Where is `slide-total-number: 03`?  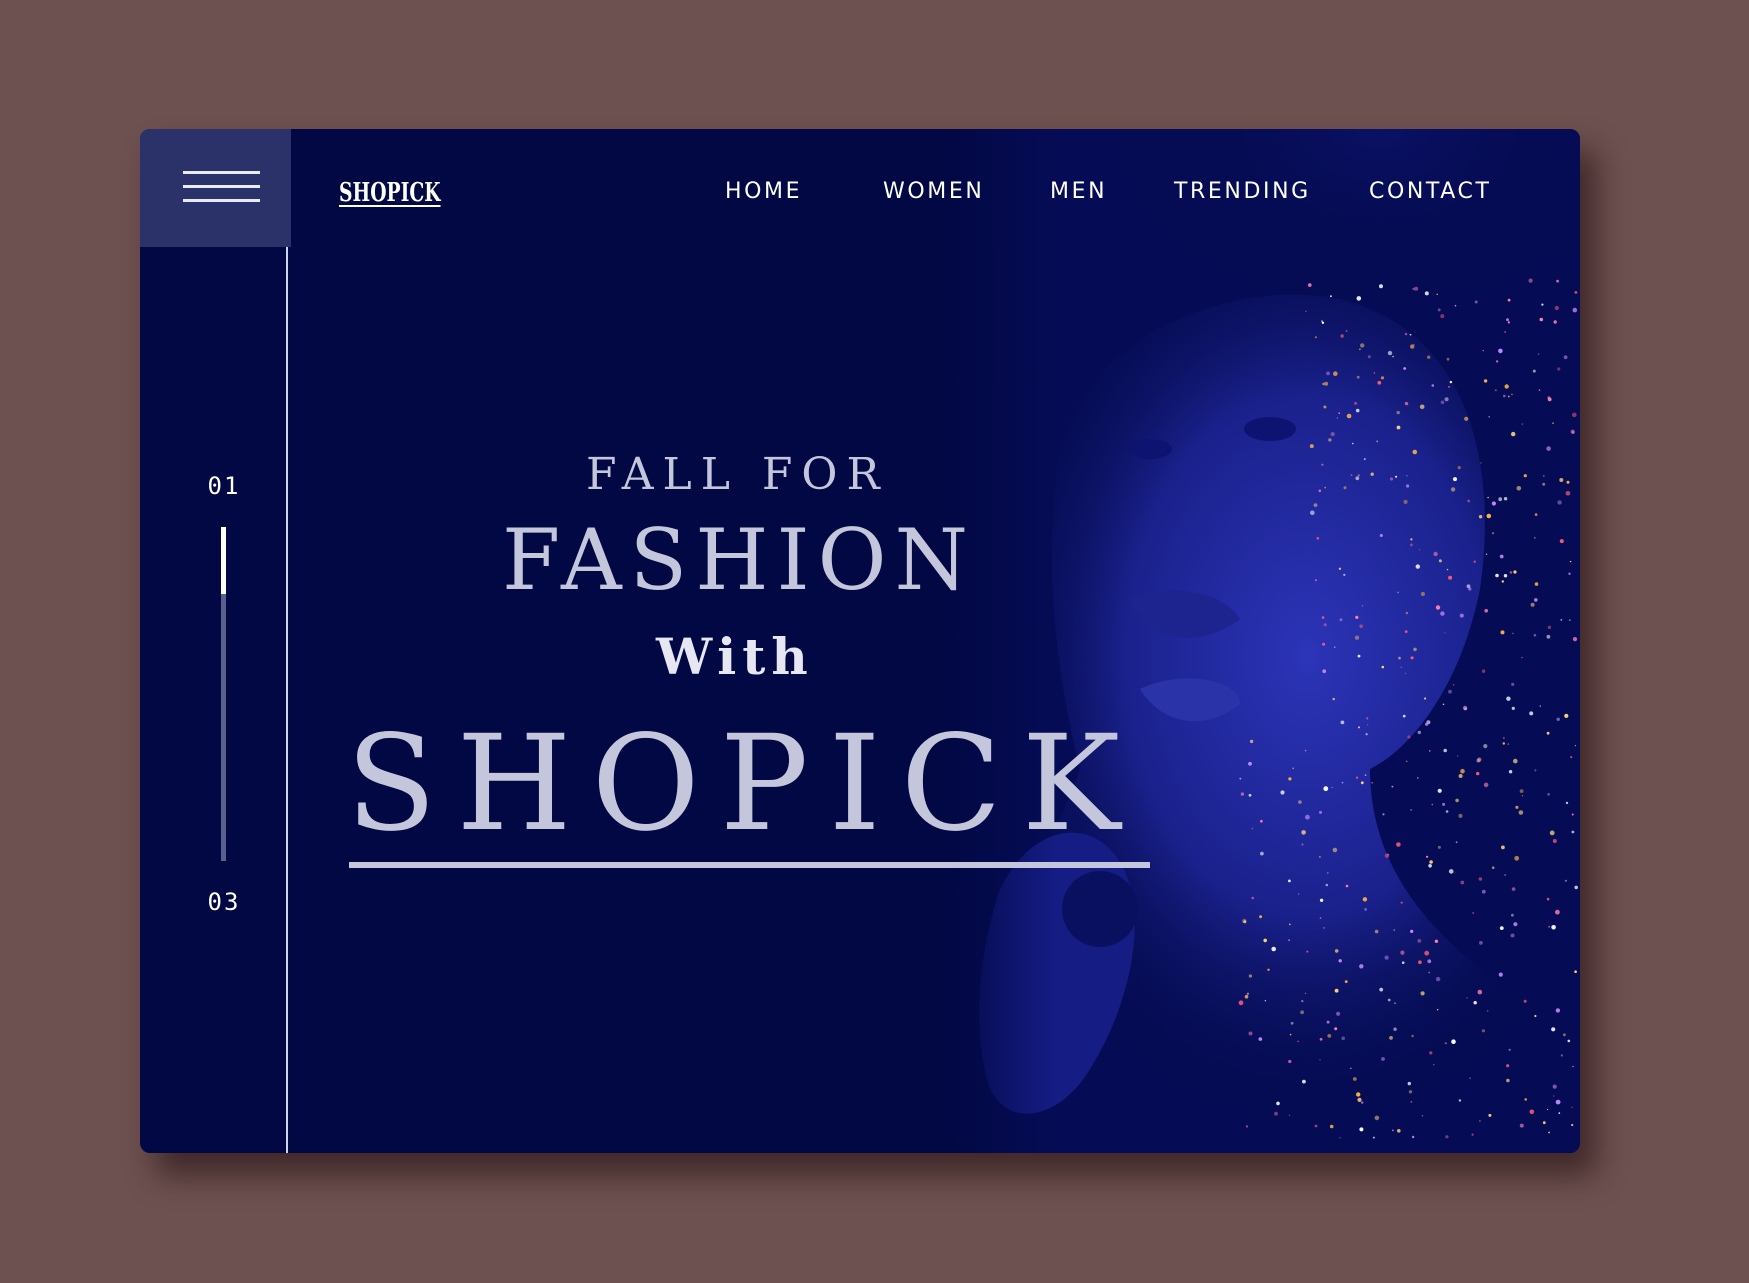 slide-total-number: 03 is located at coordinates (224, 902).